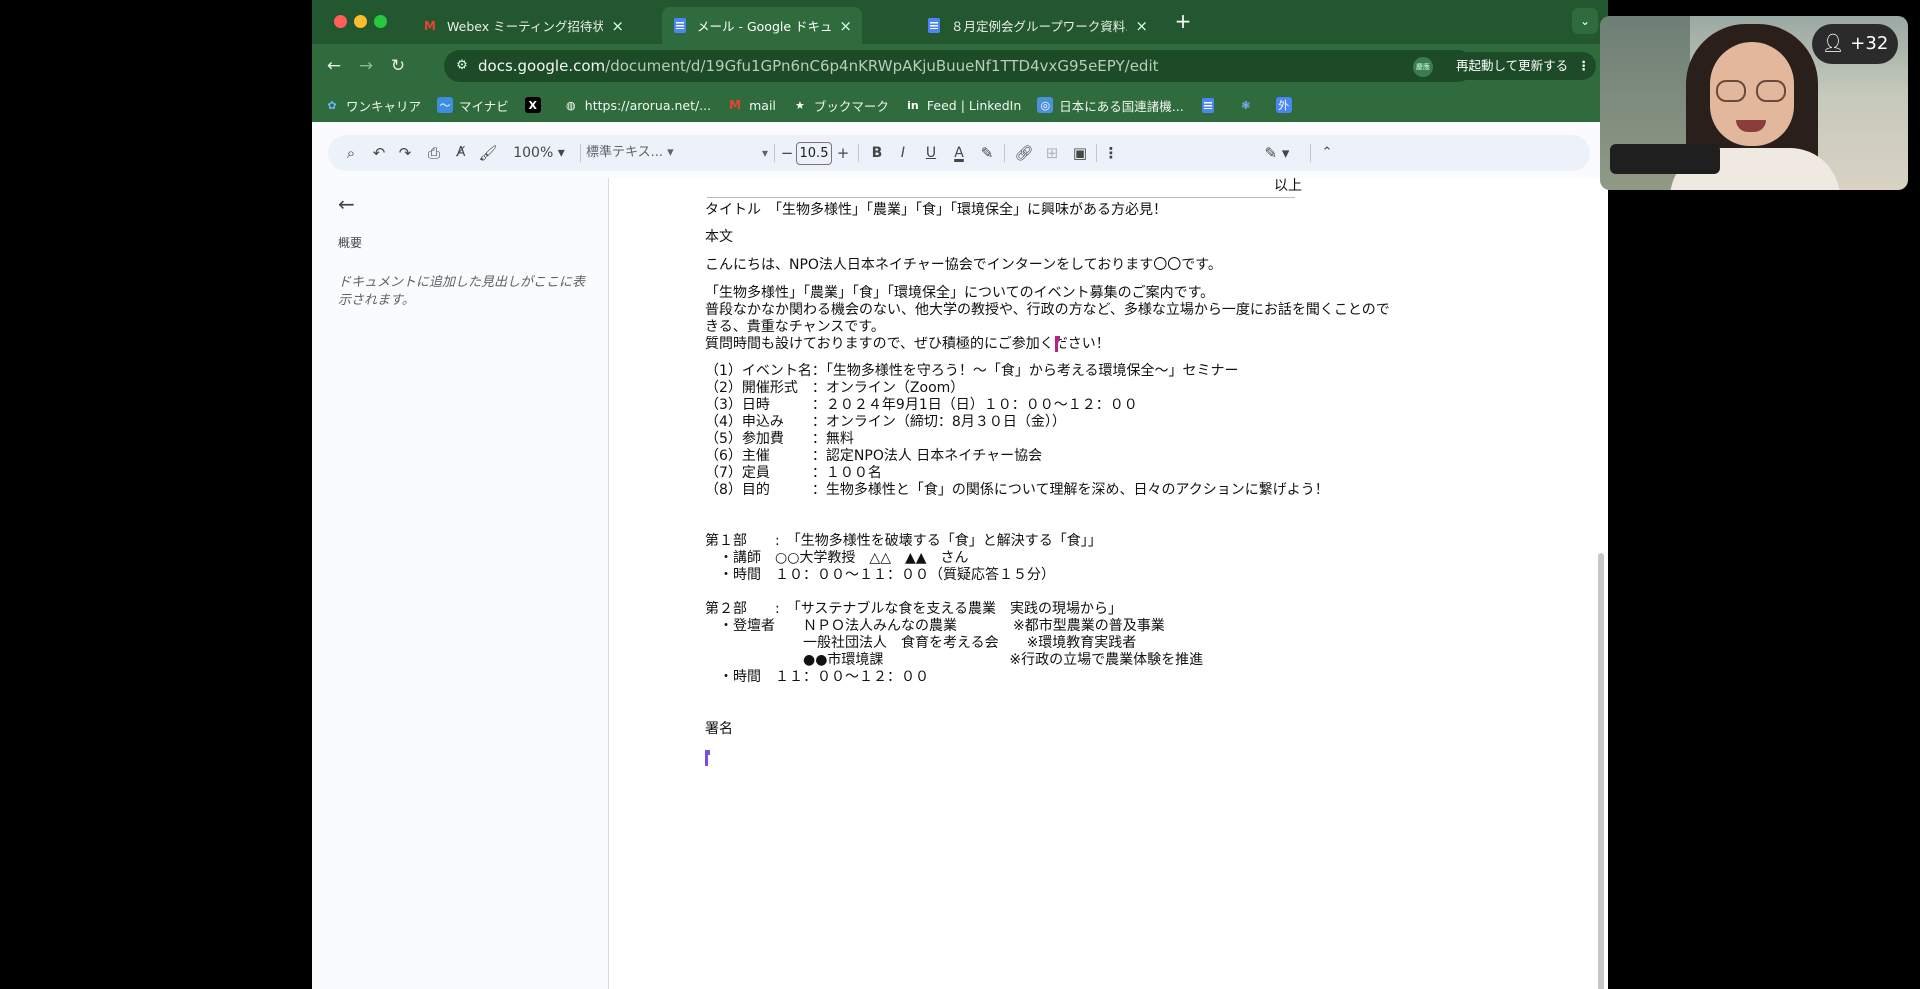 The width and height of the screenshot is (1920, 989). What do you see at coordinates (1855, 44) in the screenshot?
I see `participants-count-button: 👤︎ +32` at bounding box center [1855, 44].